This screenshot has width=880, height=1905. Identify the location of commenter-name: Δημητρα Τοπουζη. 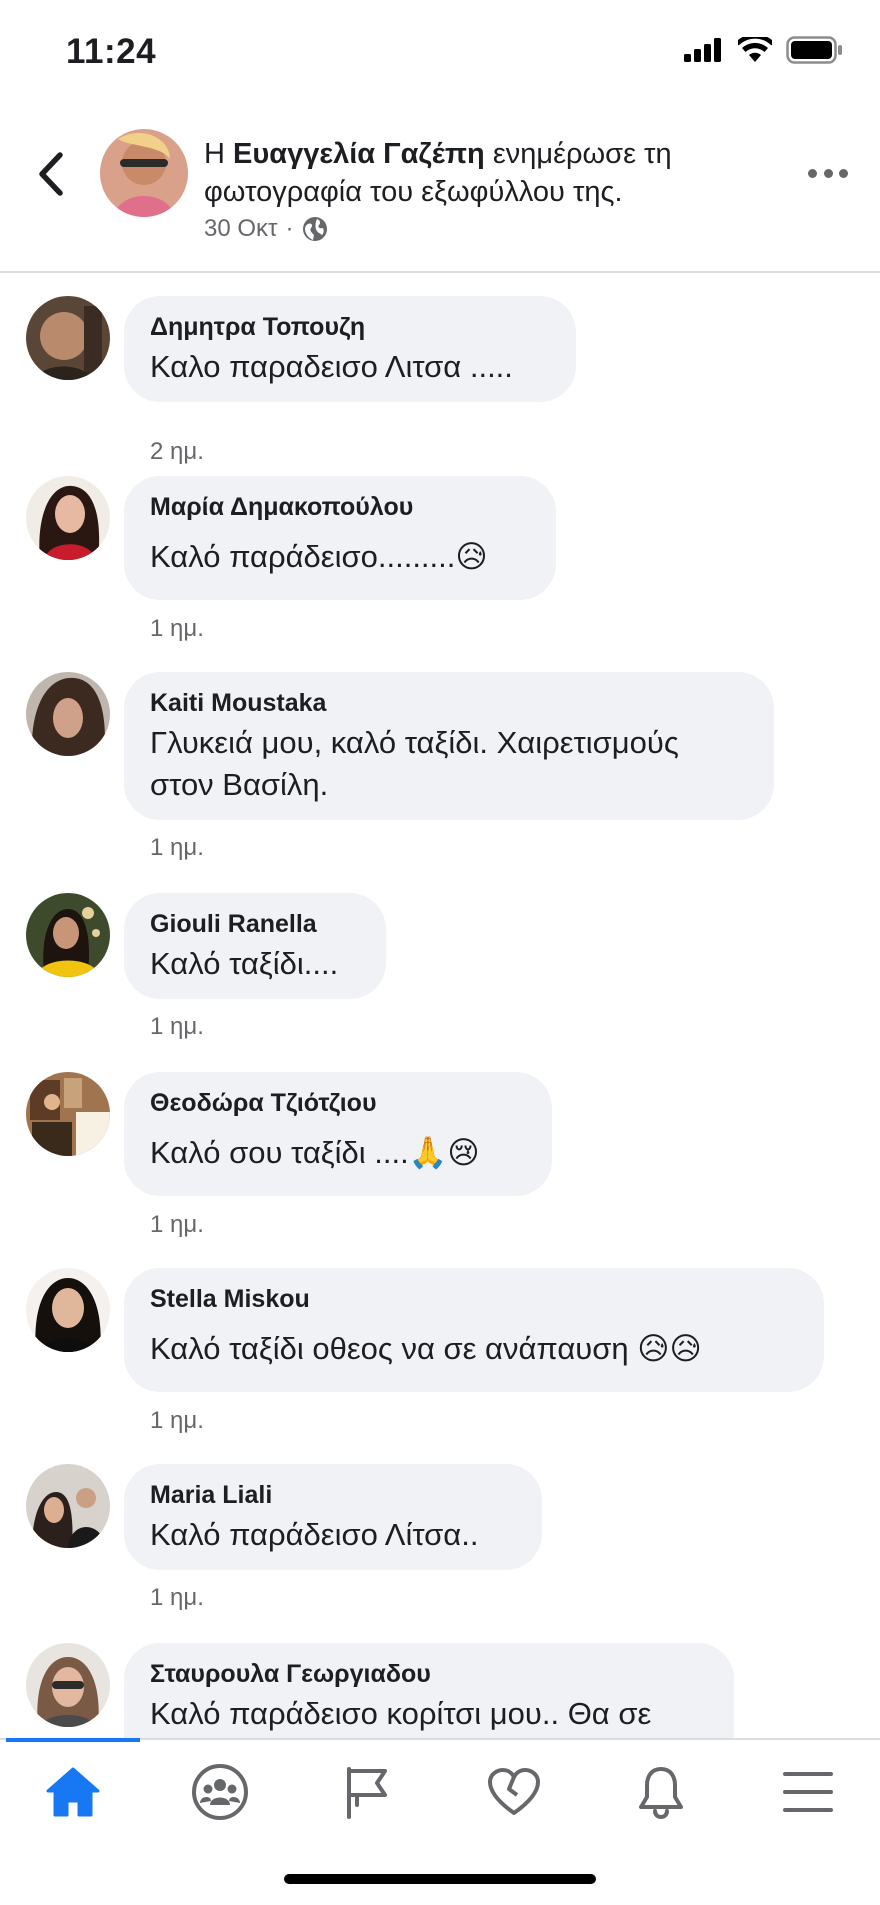
(350, 327).